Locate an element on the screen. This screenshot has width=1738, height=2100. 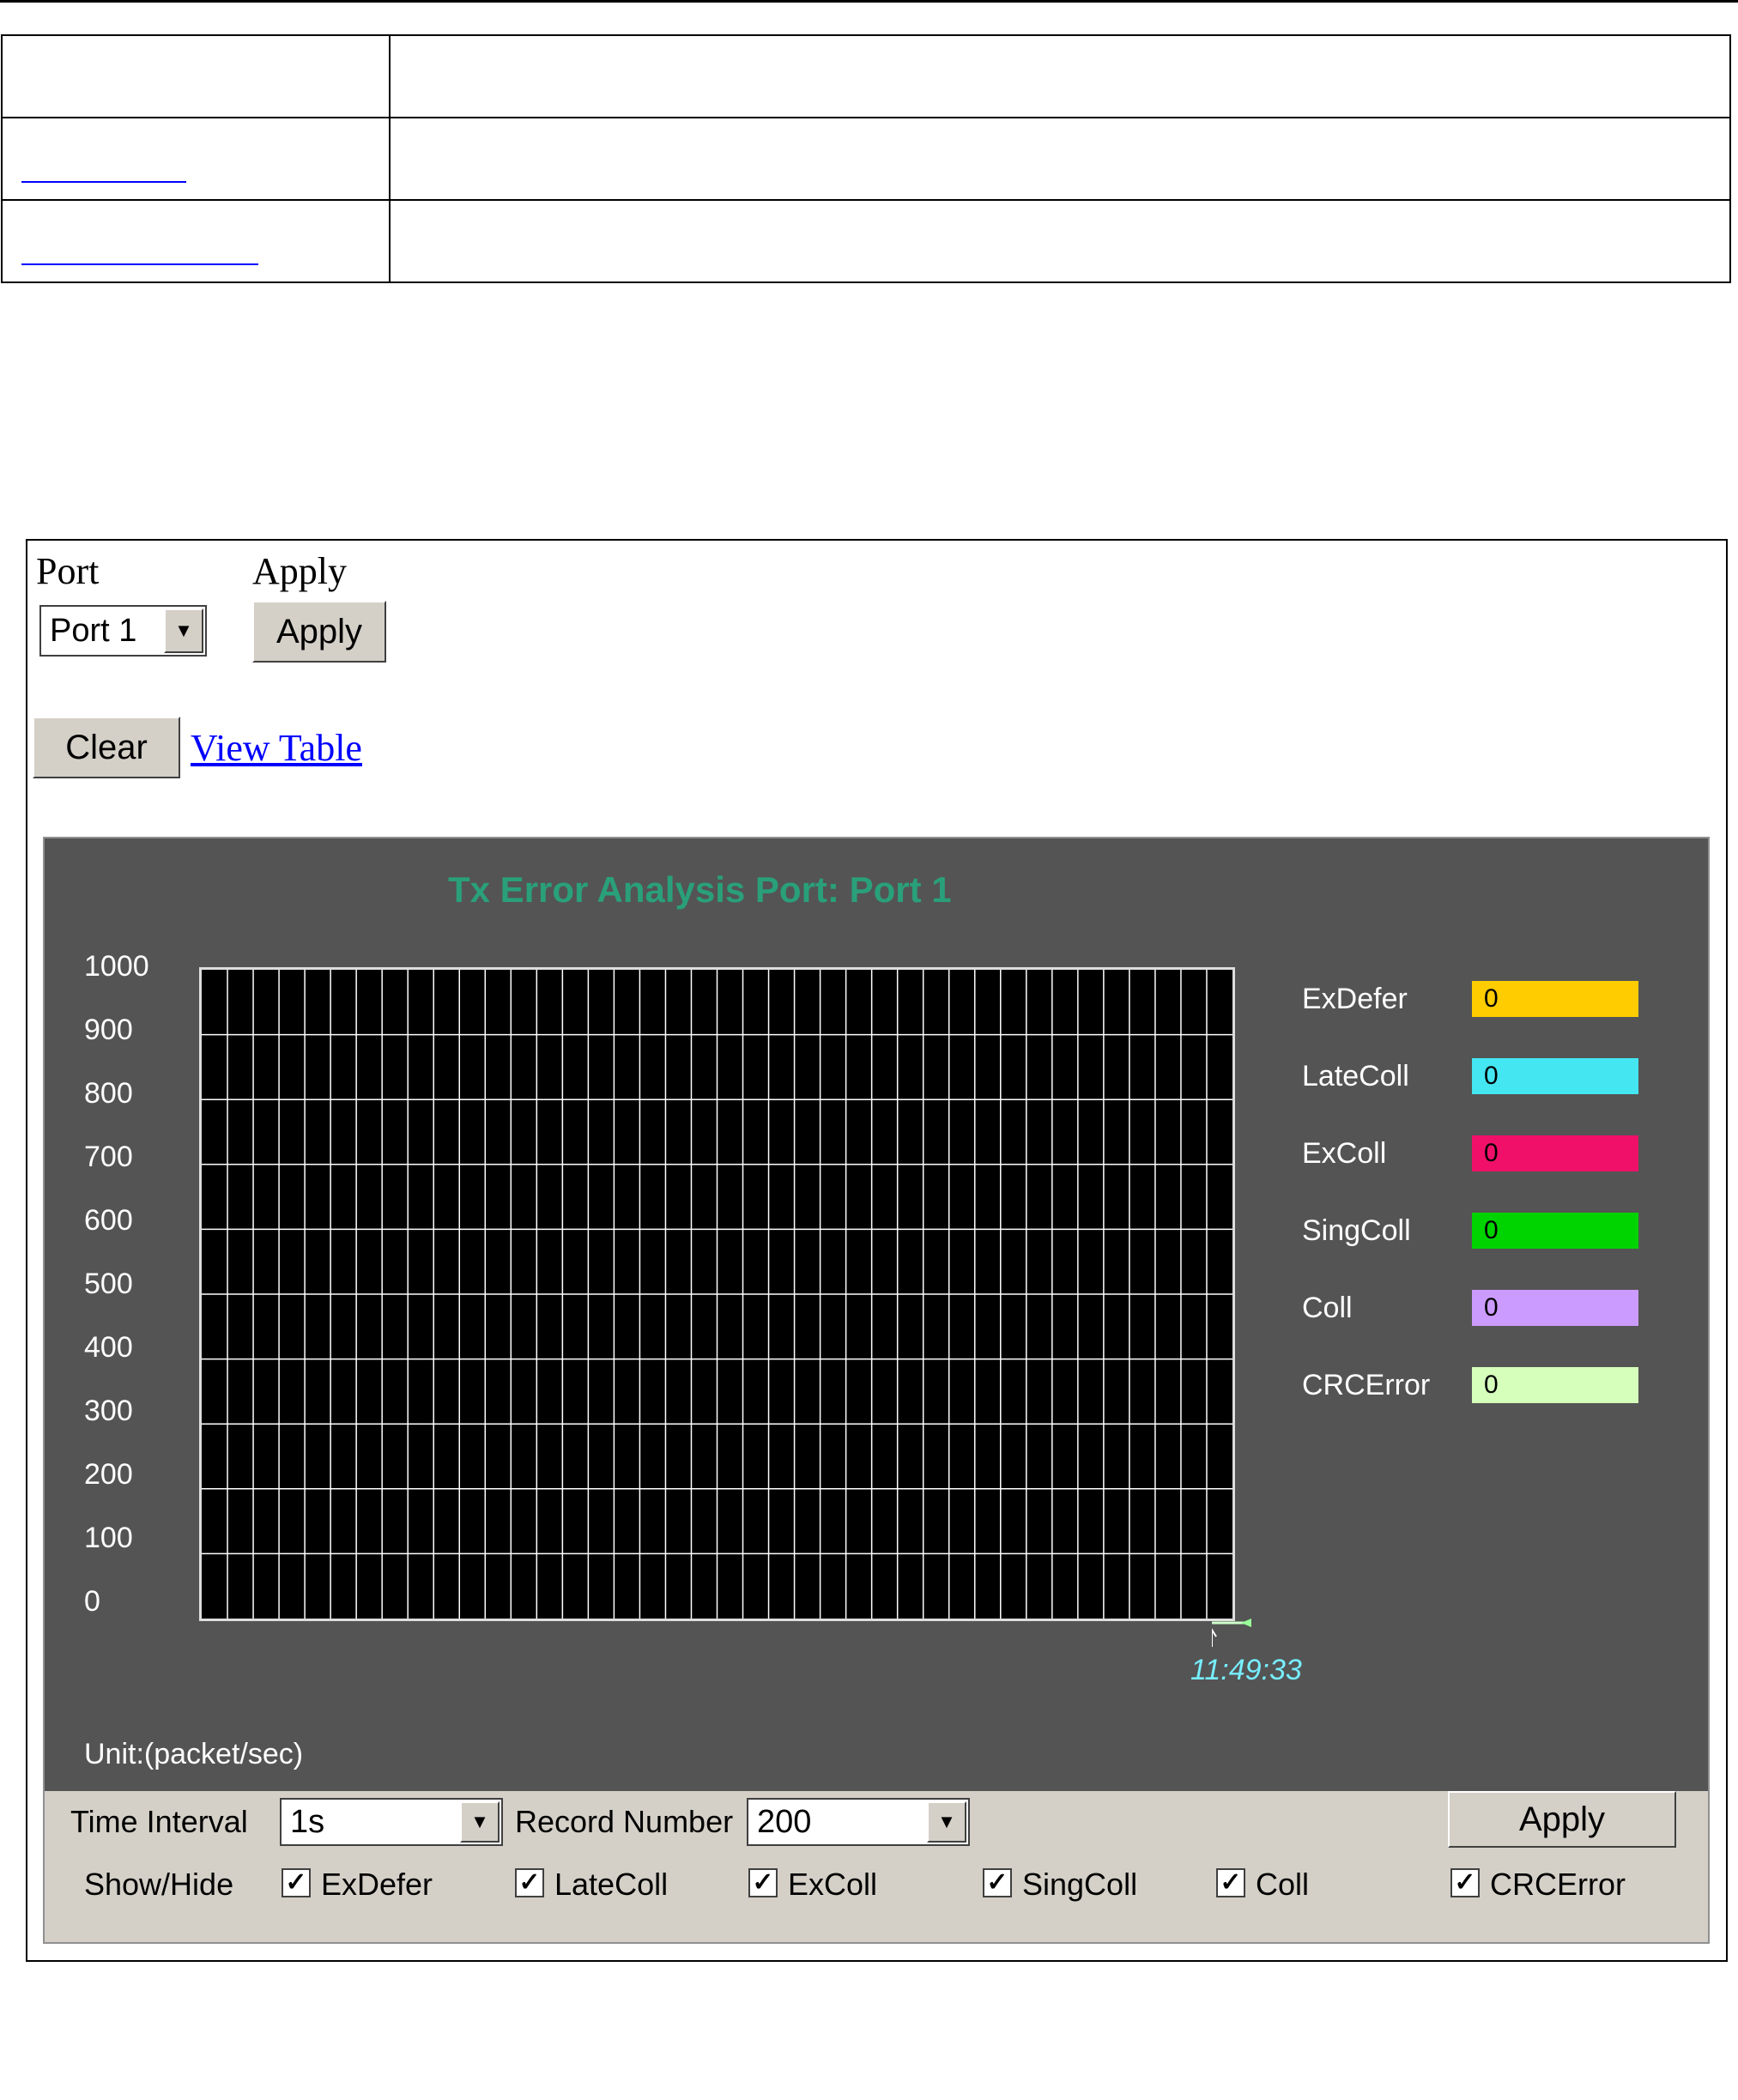
y-tick-label: 700 is located at coordinates (108, 1157).